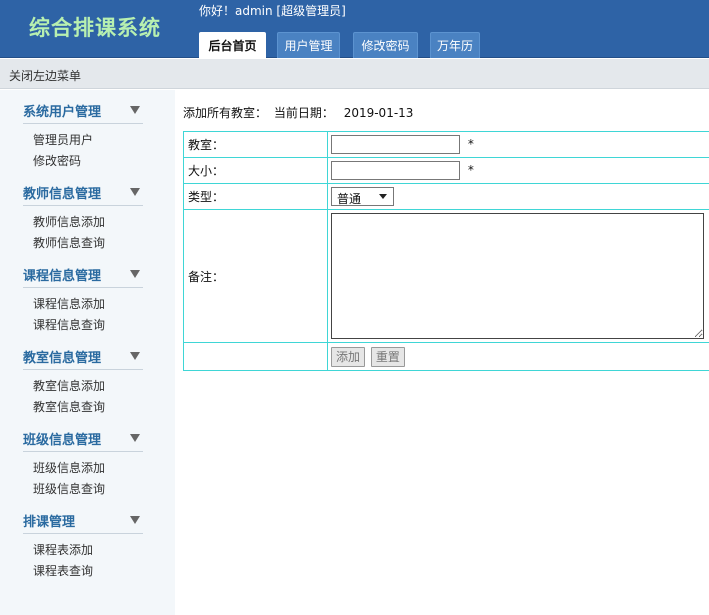 The image size is (709, 615). I want to click on tab-calendar: 万年历, so click(455, 45).